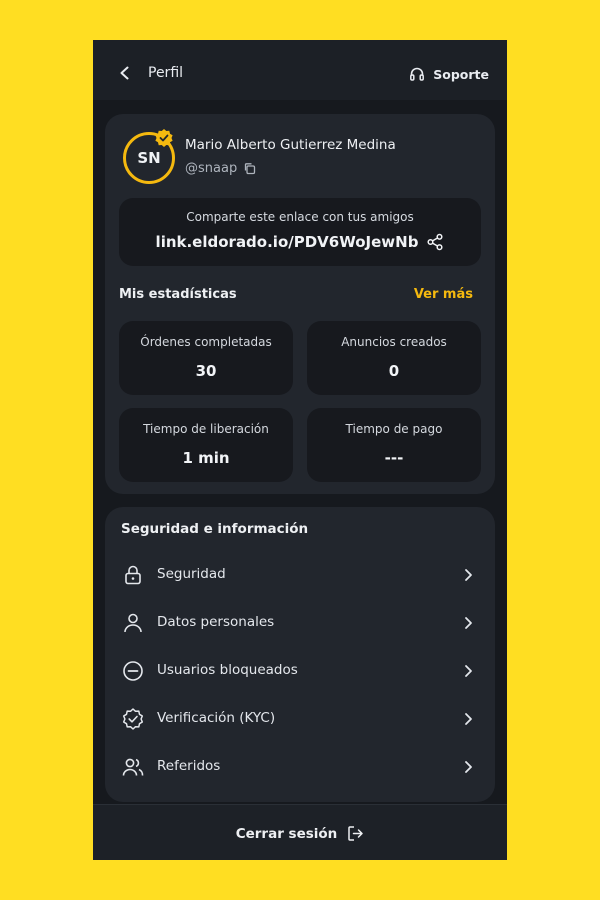 The width and height of the screenshot is (600, 900). What do you see at coordinates (394, 358) in the screenshot?
I see `stat-ads-created: Anuncios creados 0` at bounding box center [394, 358].